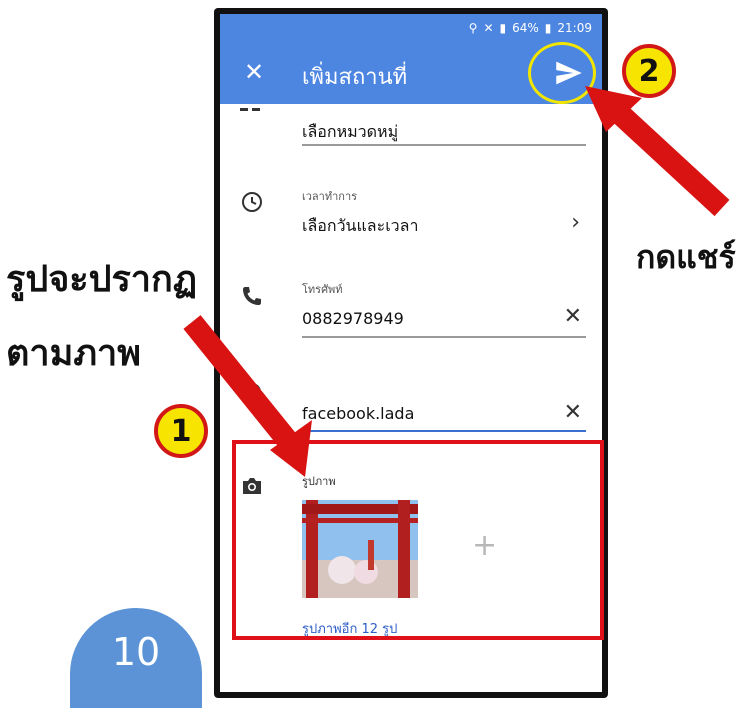 The height and width of the screenshot is (708, 747). What do you see at coordinates (657, 151) in the screenshot?
I see `arrow-2-icon` at bounding box center [657, 151].